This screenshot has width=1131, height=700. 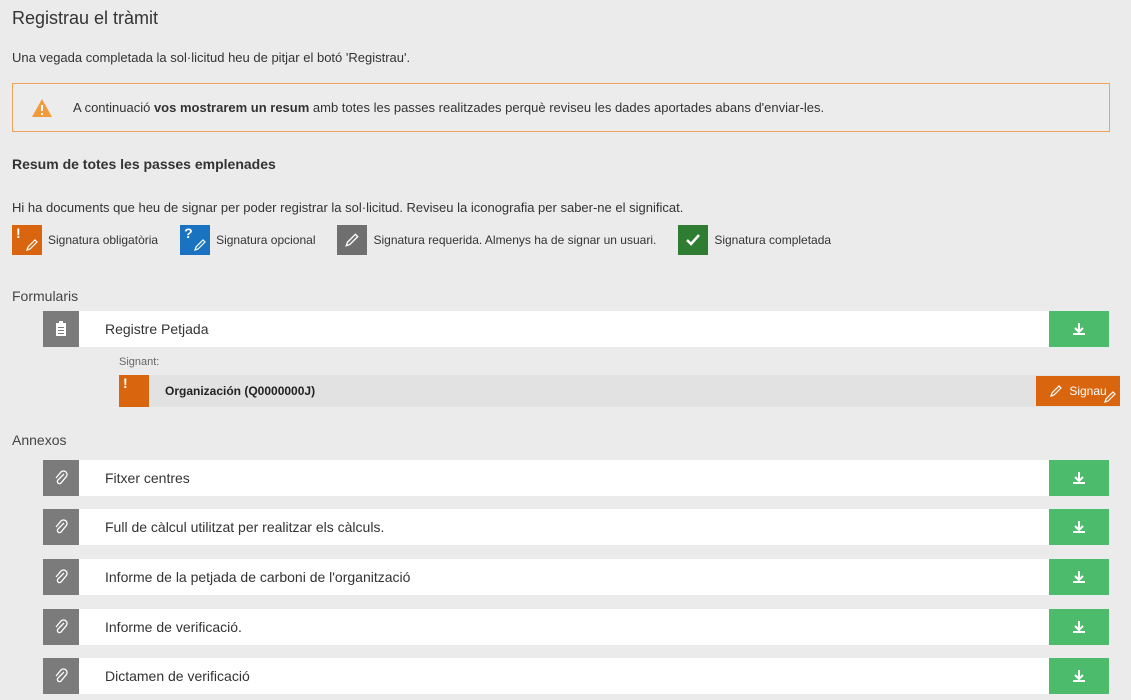 I want to click on annex-label: Informe de verificació., so click(x=173, y=627).